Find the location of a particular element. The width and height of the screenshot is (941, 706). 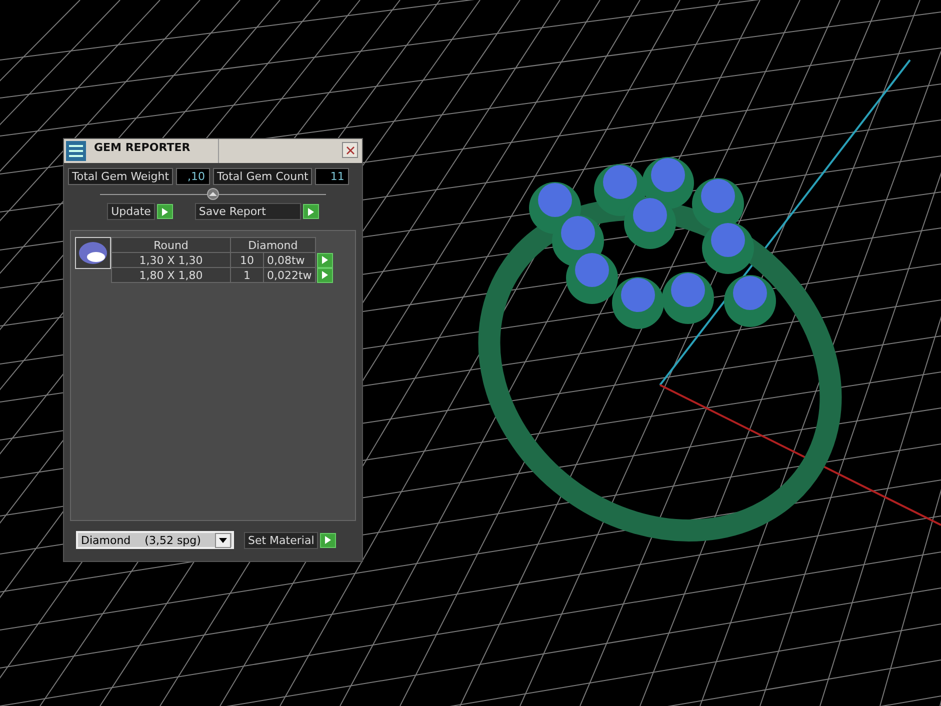

close-icon is located at coordinates (350, 150).